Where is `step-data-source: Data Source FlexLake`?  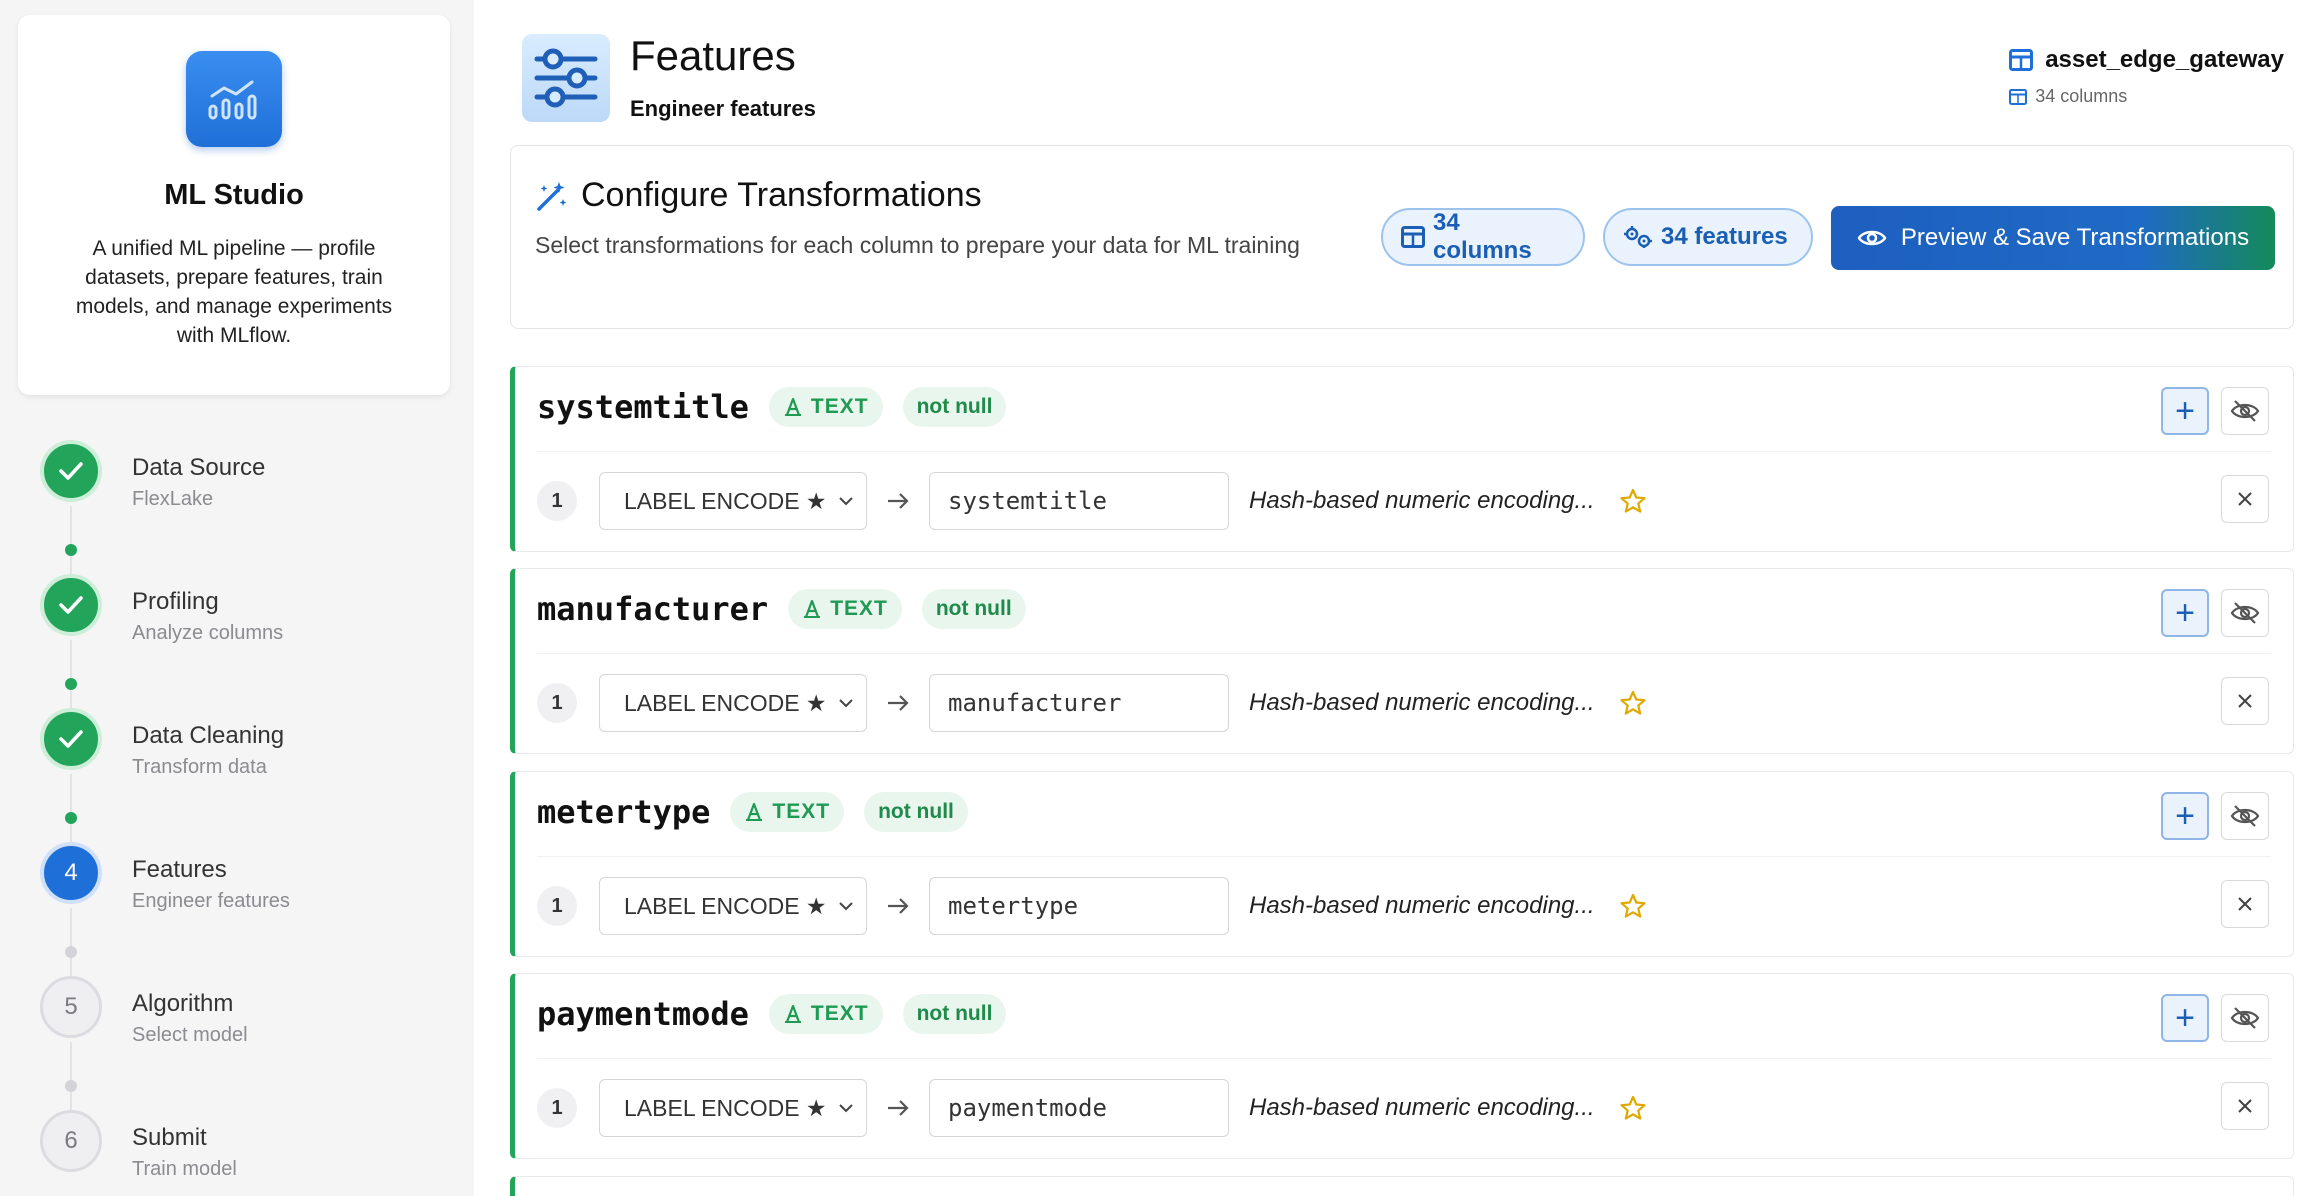 step-data-source: Data Source FlexLake is located at coordinates (250, 507).